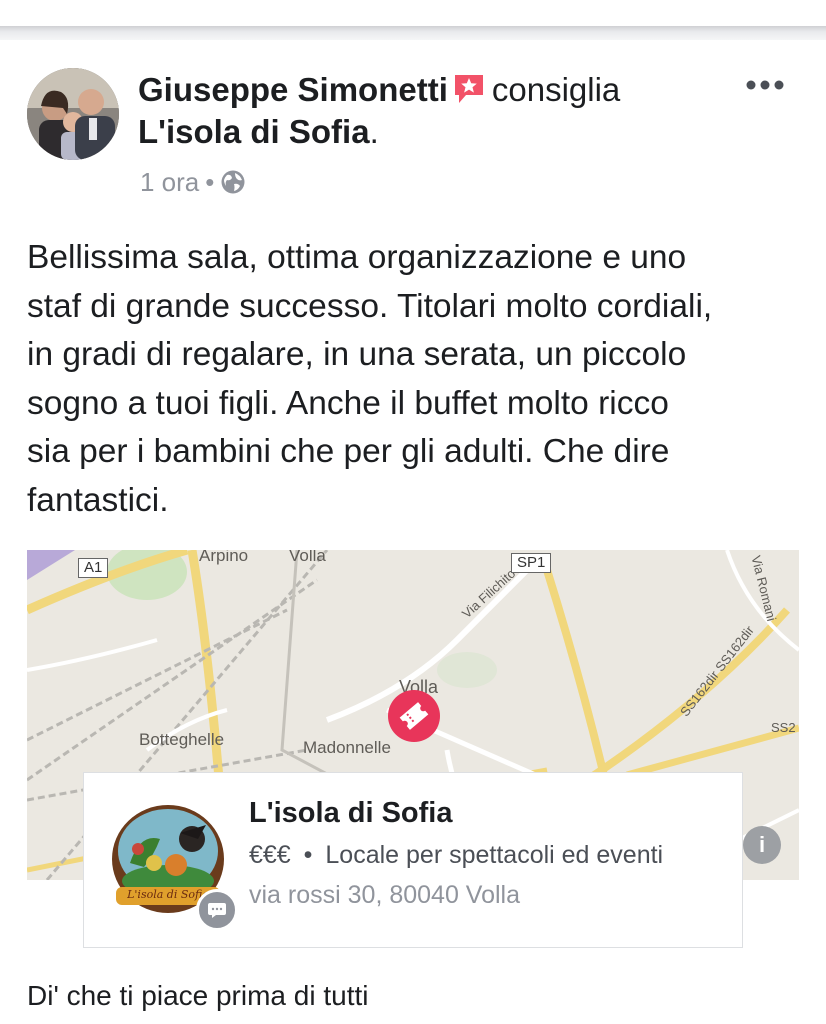 This screenshot has width=826, height=1024. I want to click on map-shield-sp1: SP1, so click(531, 563).